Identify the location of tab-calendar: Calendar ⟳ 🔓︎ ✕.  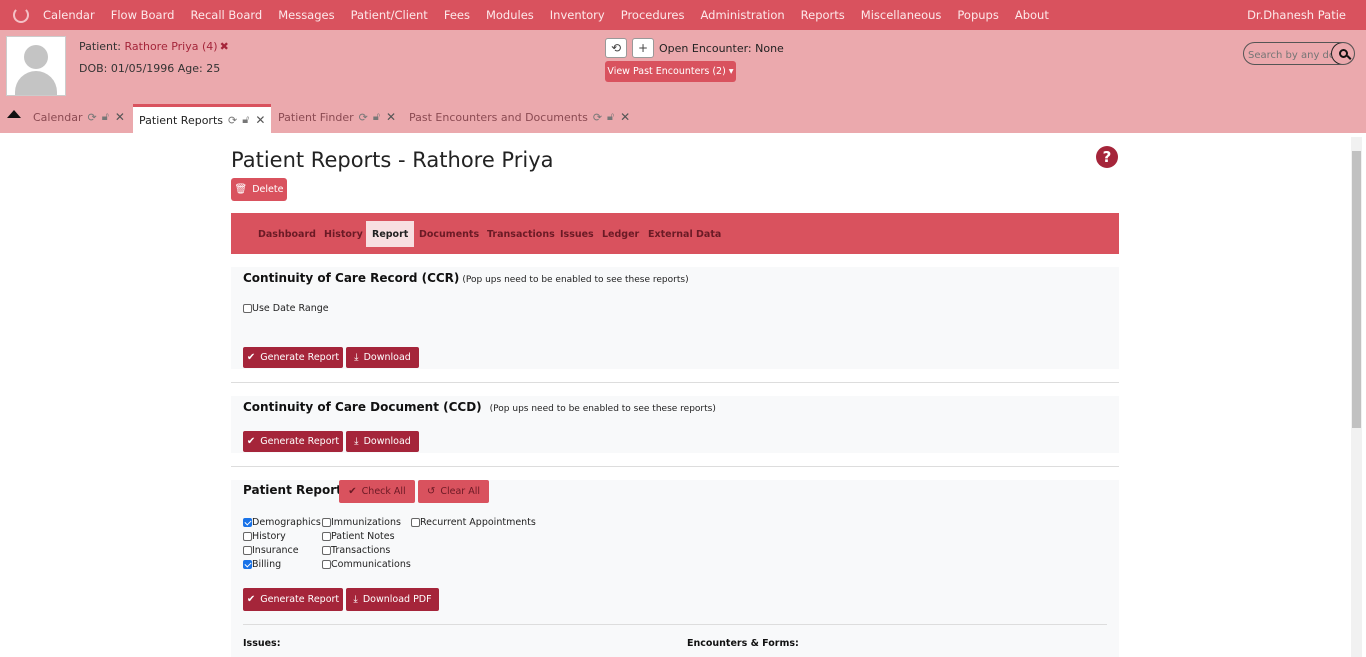
(79, 117).